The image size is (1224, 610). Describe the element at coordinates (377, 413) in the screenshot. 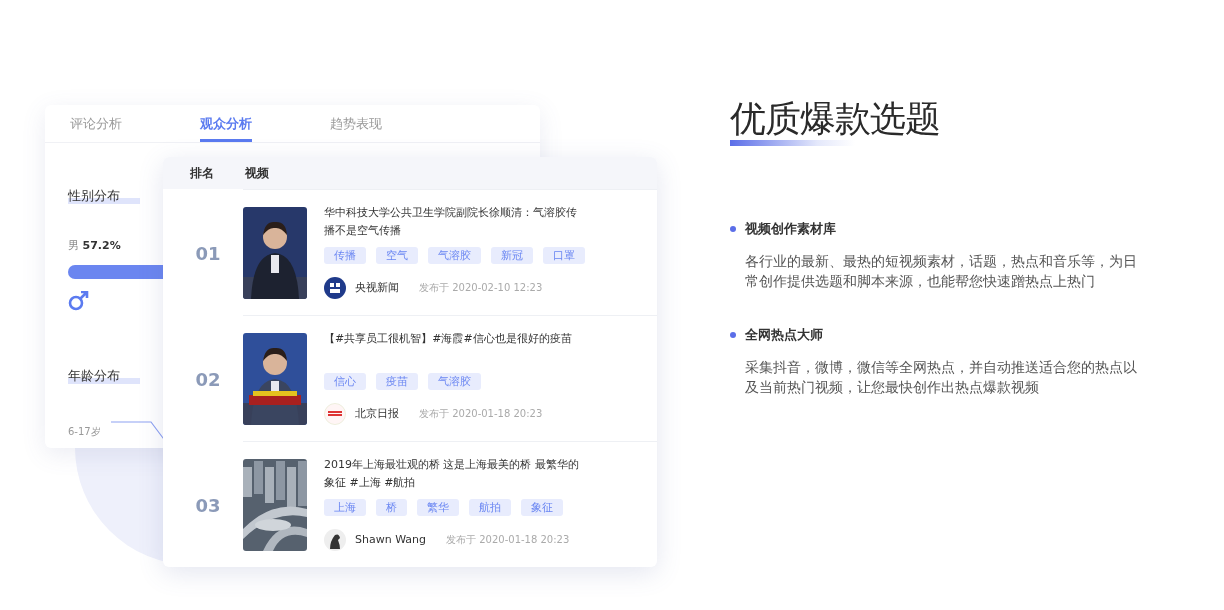

I see `author-name: 北京日报` at that location.